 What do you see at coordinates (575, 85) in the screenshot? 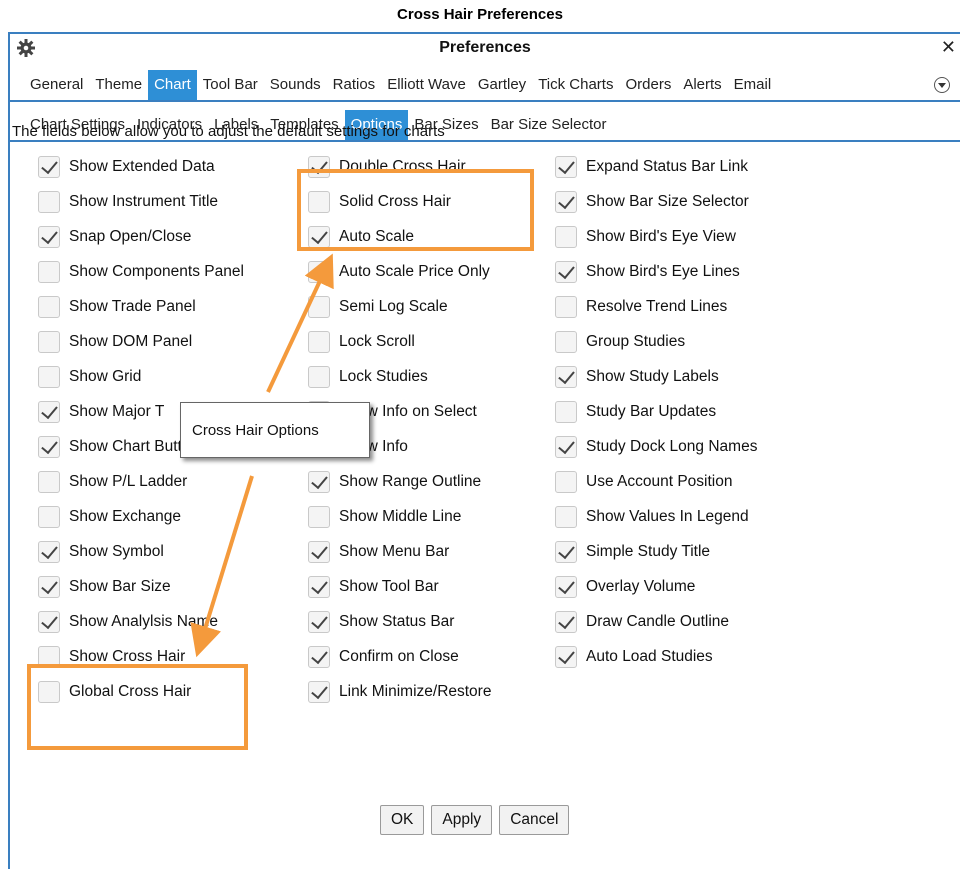
I see `tab-tick-charts: Tick Charts` at bounding box center [575, 85].